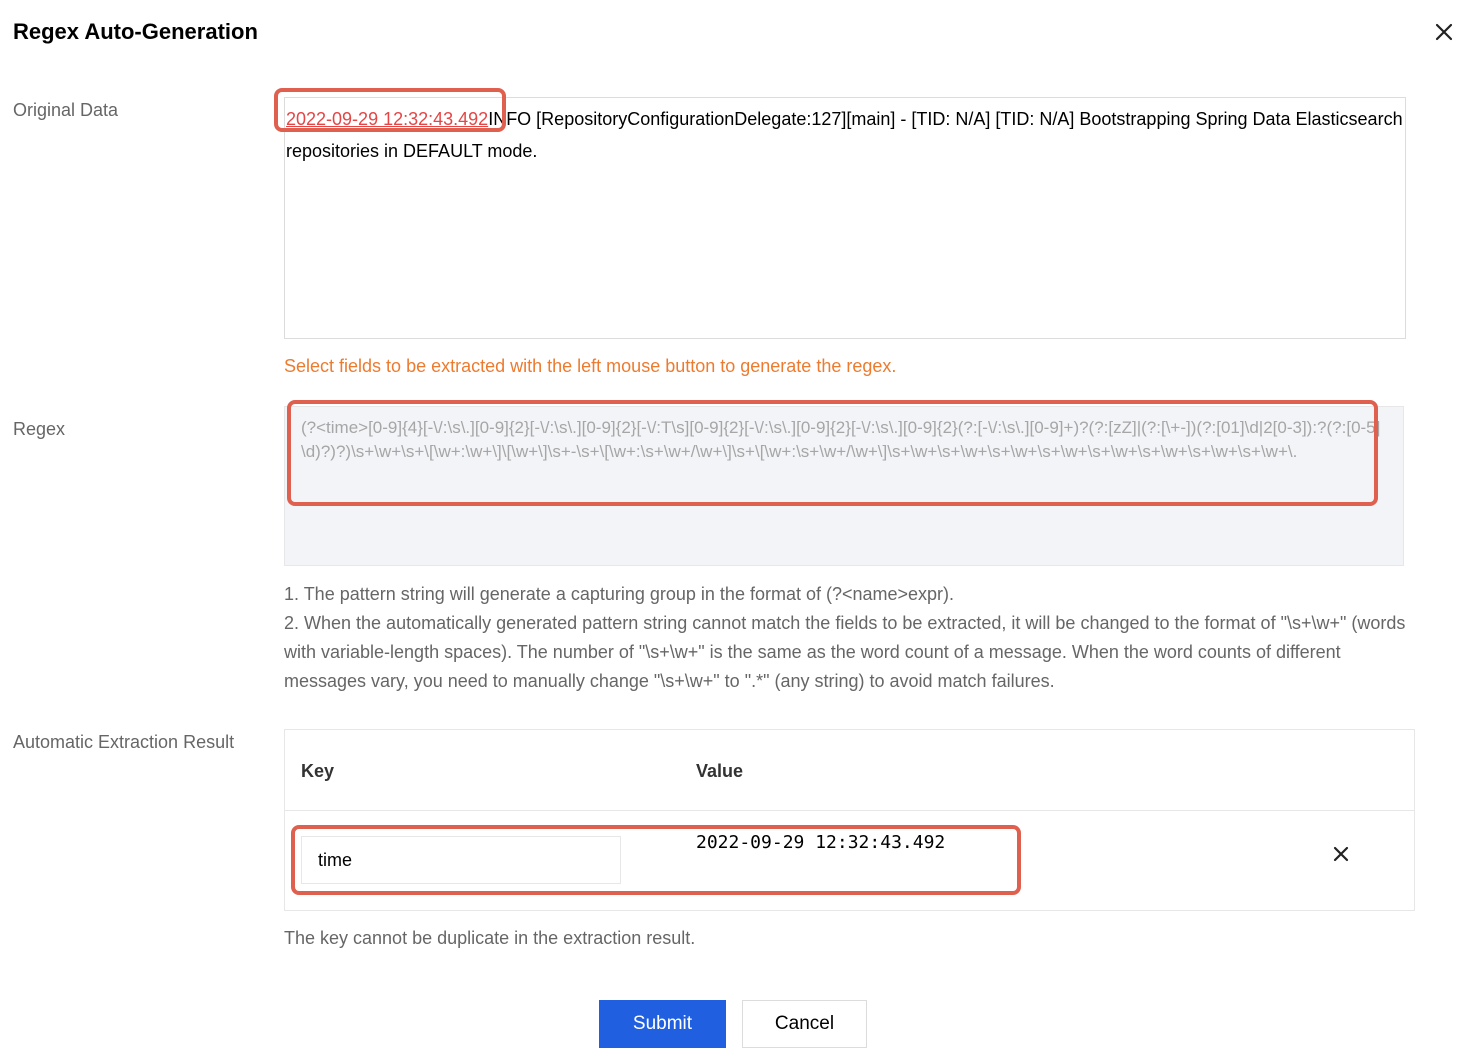 This screenshot has width=1474, height=1062. I want to click on extraction-table: Key Value 2022-09-29 12:32:43.492, so click(849, 820).